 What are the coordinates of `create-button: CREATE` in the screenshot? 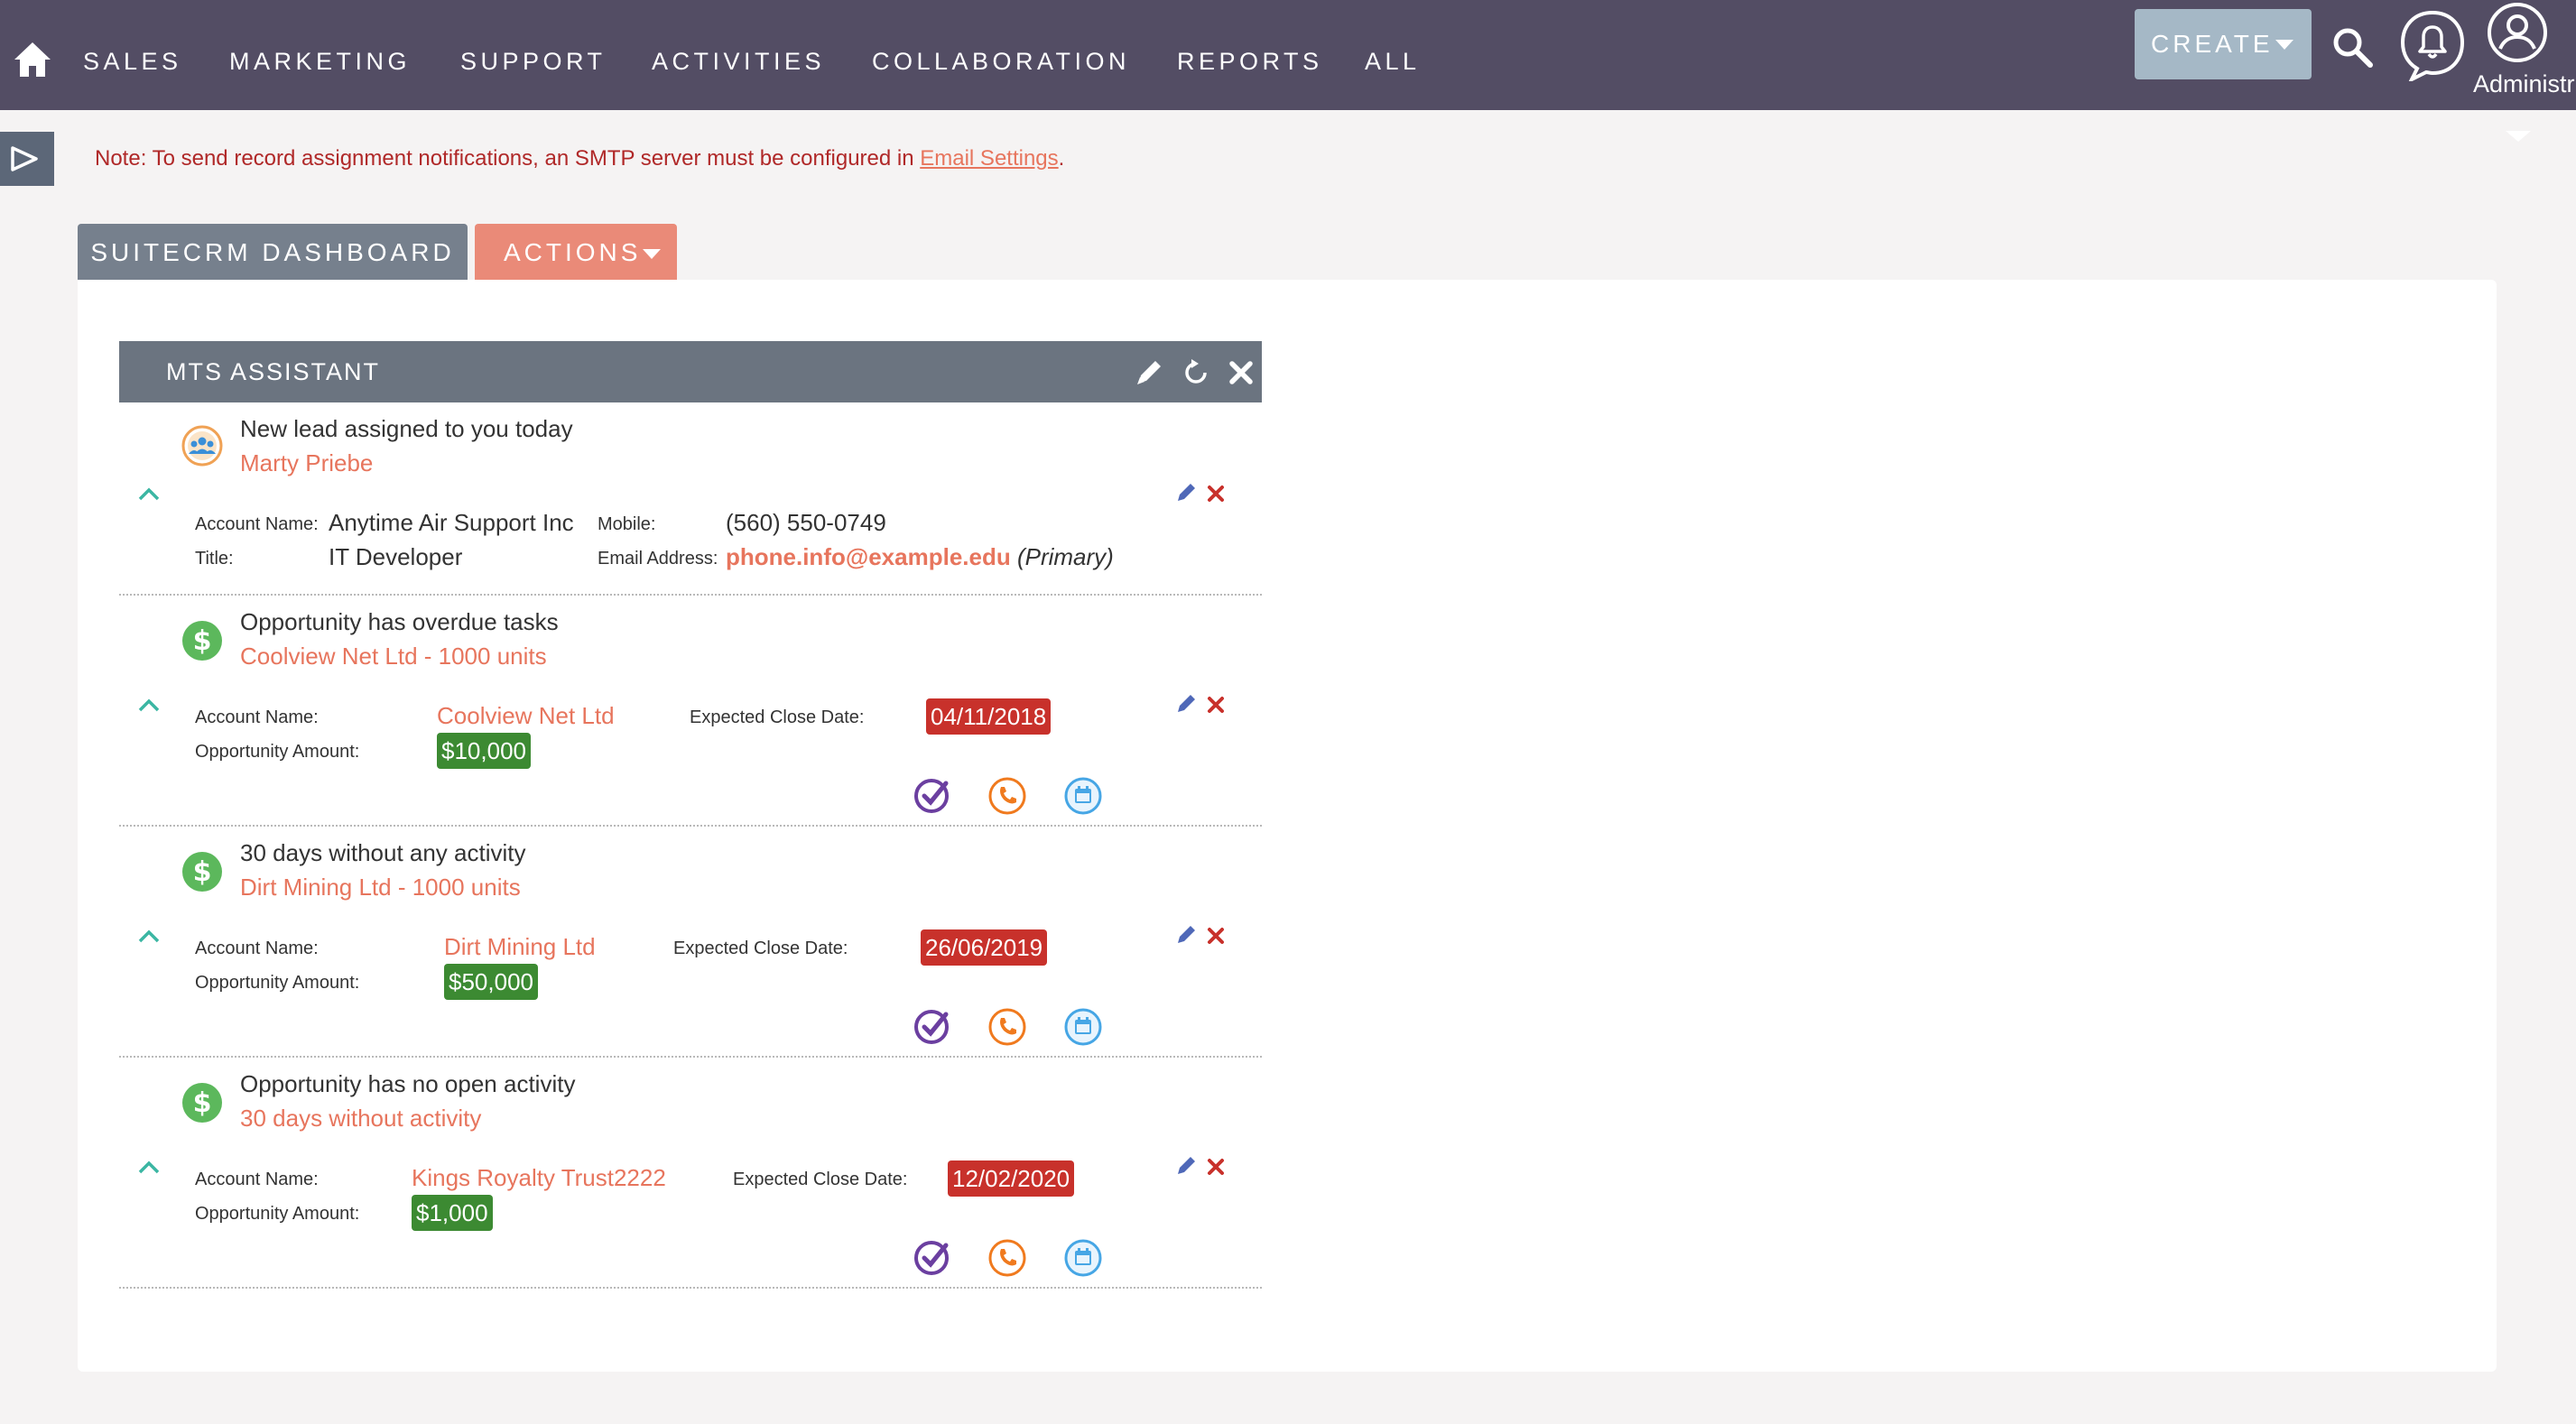 It's located at (2224, 44).